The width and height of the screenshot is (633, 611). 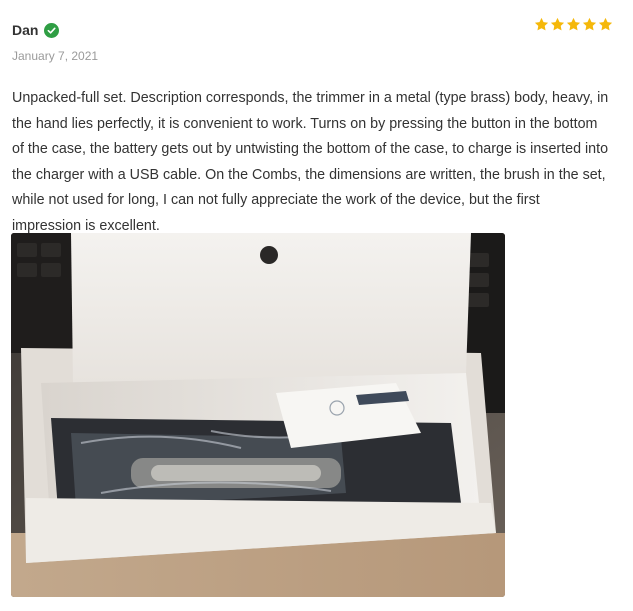 I want to click on review-header: Dan, so click(x=36, y=30).